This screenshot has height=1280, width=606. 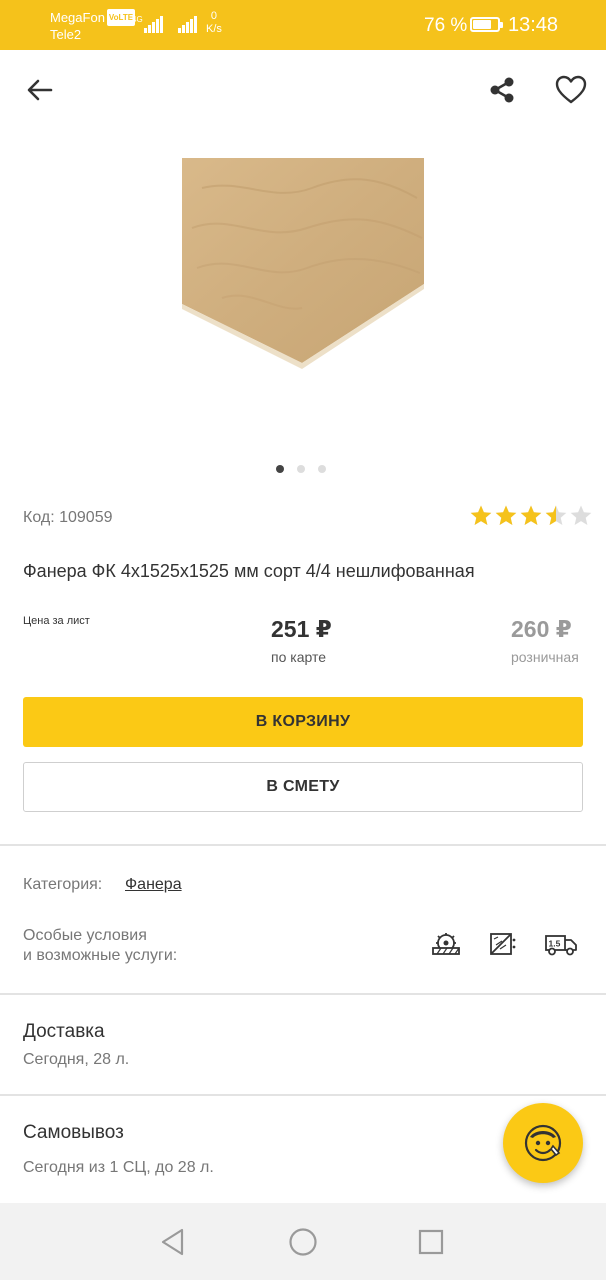 What do you see at coordinates (187, 24) in the screenshot?
I see `signal-strength-2-icon` at bounding box center [187, 24].